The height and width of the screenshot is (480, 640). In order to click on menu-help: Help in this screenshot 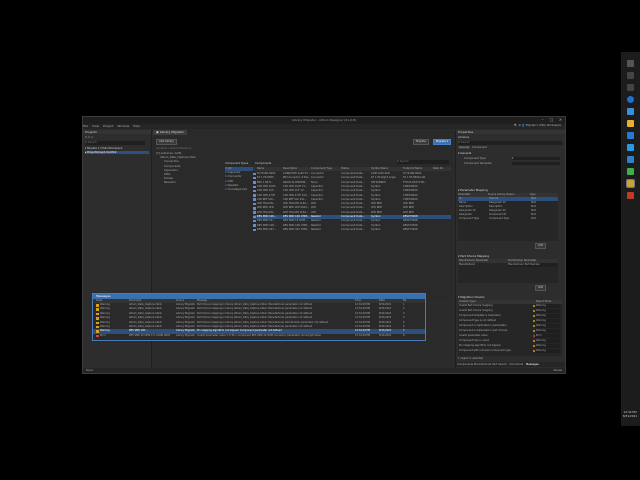, I will do `click(136, 126)`.